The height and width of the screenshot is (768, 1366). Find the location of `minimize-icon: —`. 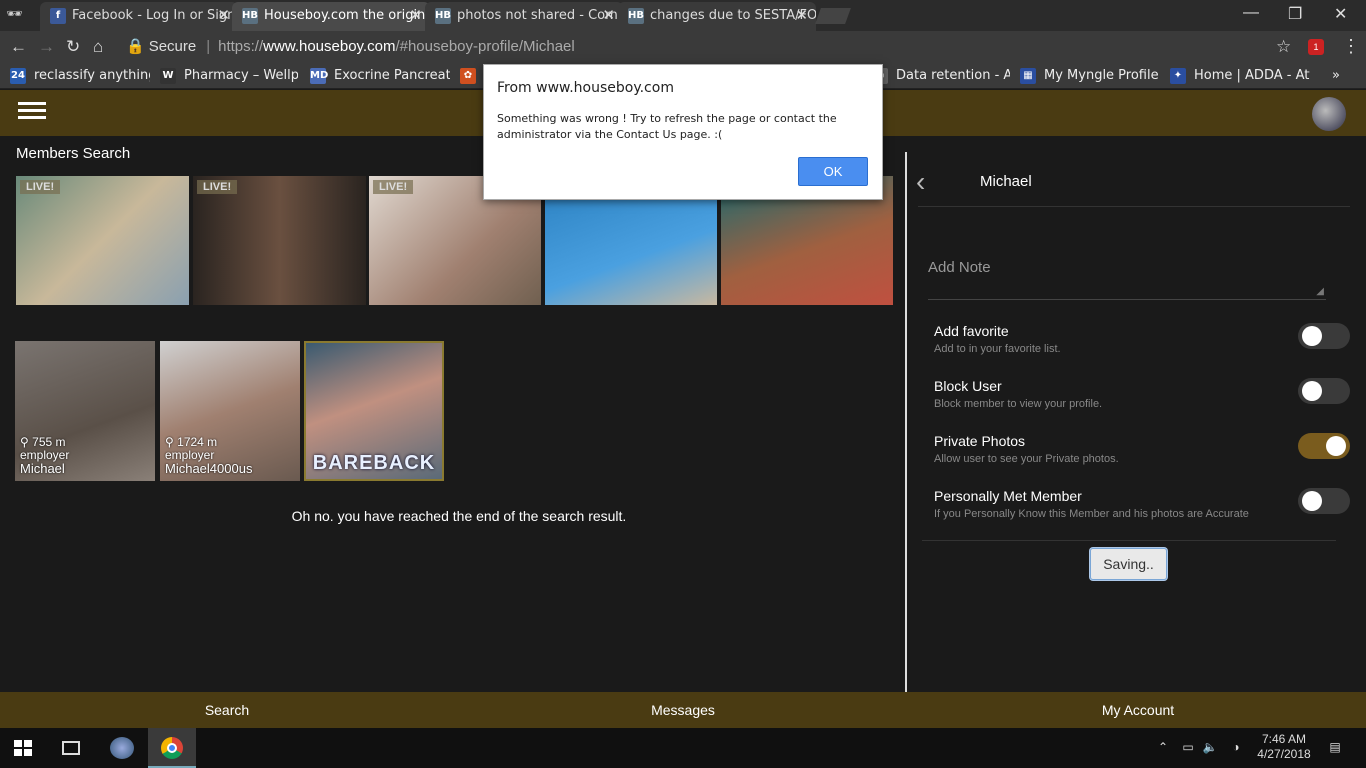

minimize-icon: — is located at coordinates (1251, 13).